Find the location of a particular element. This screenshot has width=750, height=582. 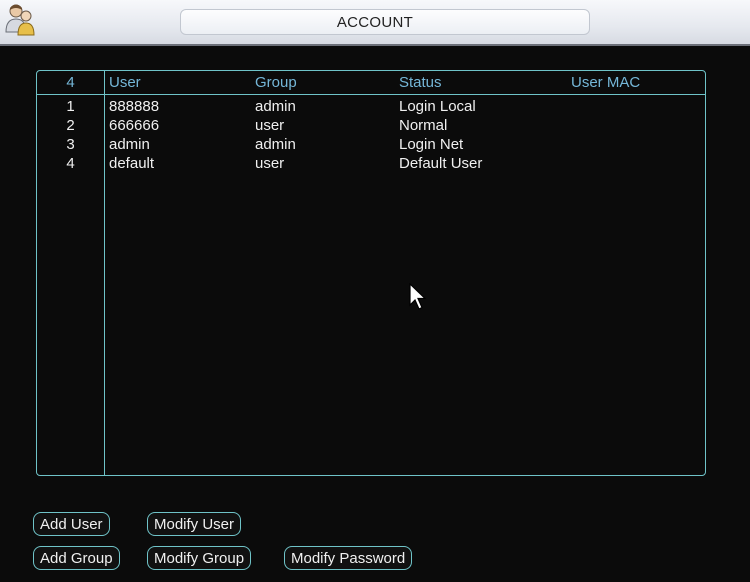

modify-password-button: Modify Password is located at coordinates (348, 558).